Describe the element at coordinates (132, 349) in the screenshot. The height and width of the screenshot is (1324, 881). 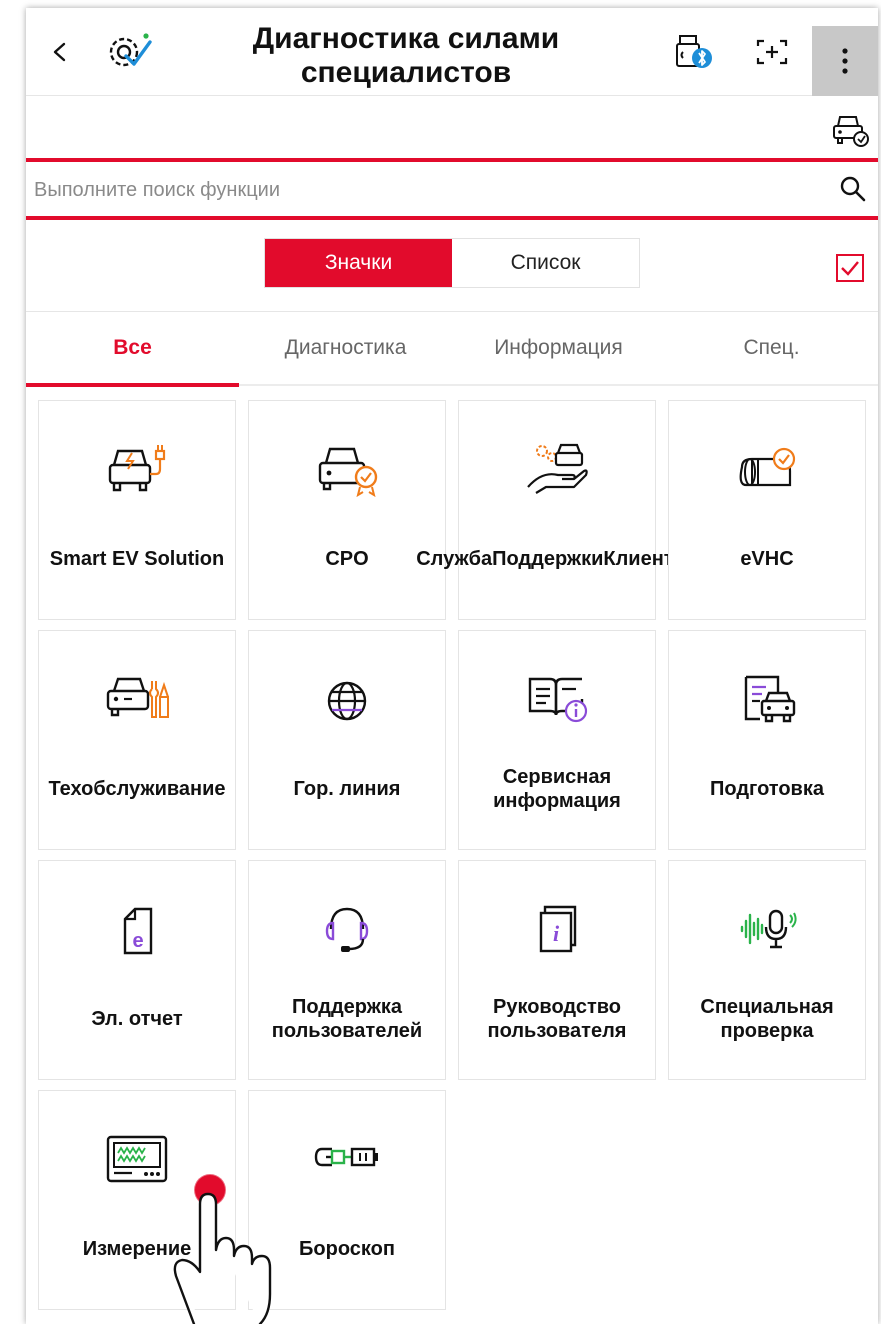
I see `tab-all: Все` at that location.